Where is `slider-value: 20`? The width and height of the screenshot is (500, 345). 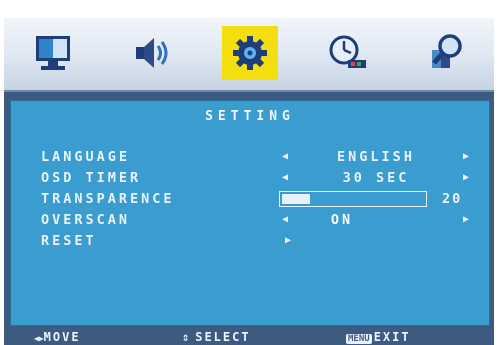 slider-value: 20 is located at coordinates (452, 199).